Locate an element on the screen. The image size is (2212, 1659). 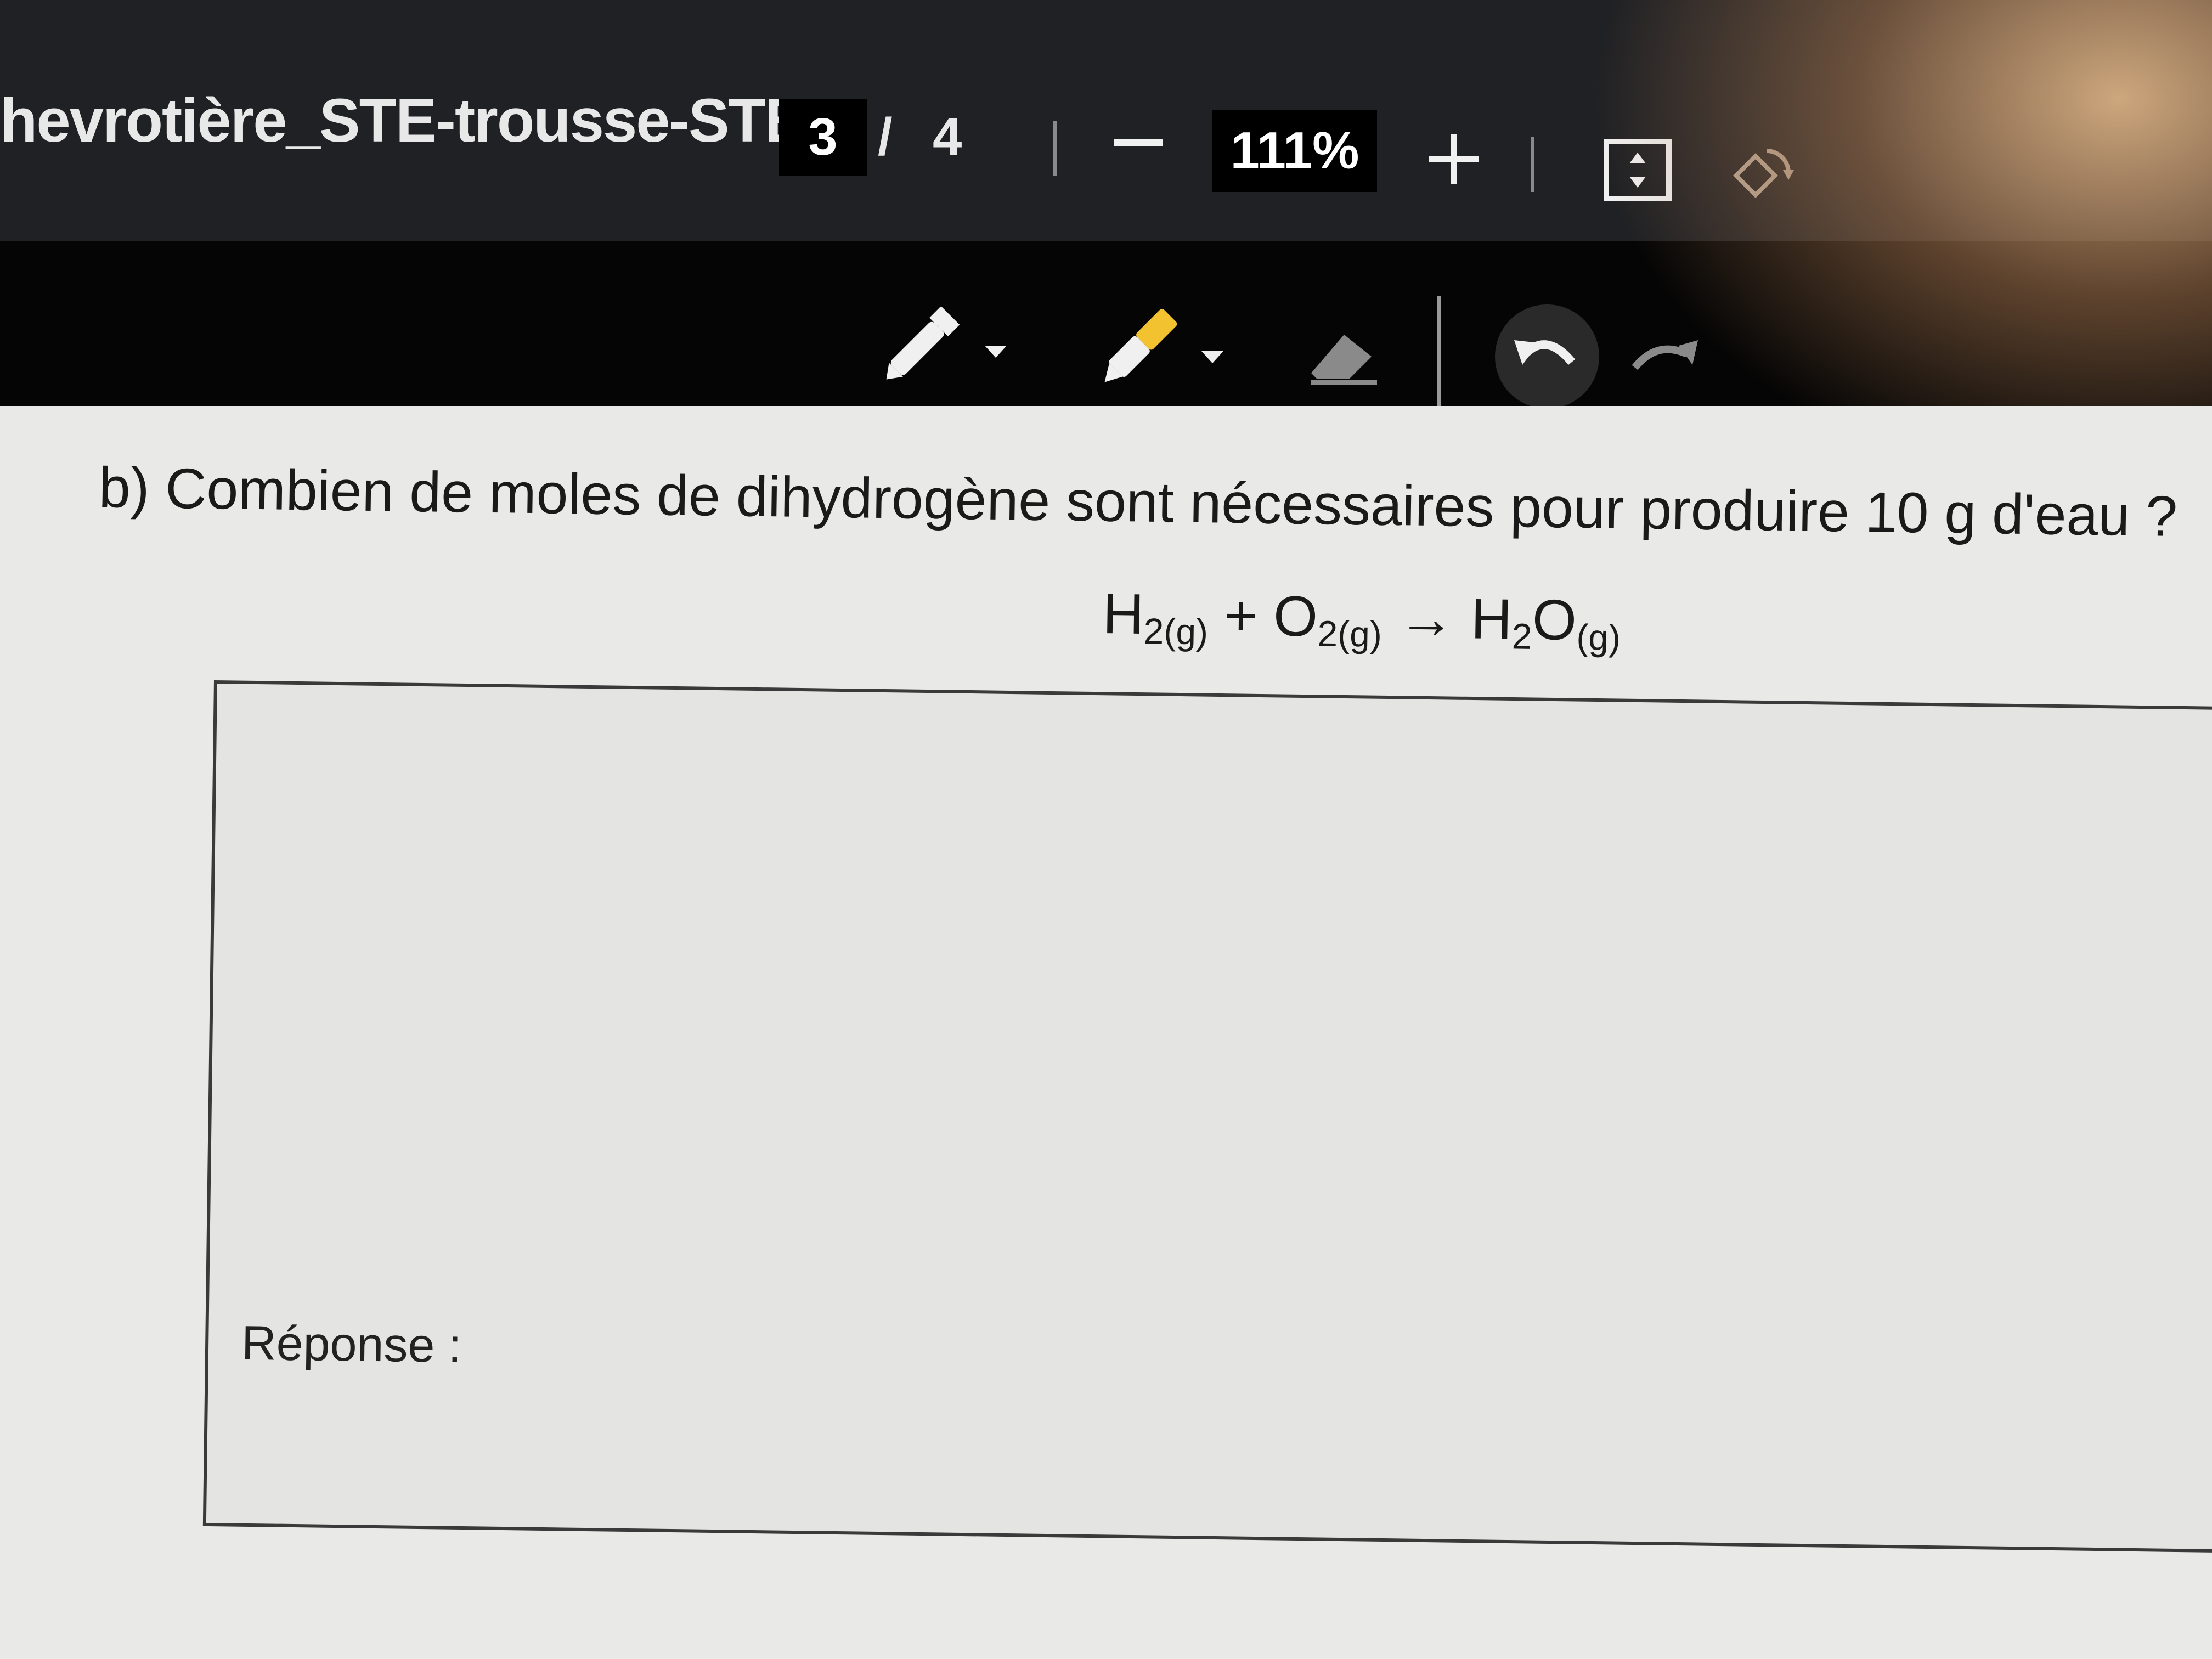
total-pages: 4 is located at coordinates (947, 137).